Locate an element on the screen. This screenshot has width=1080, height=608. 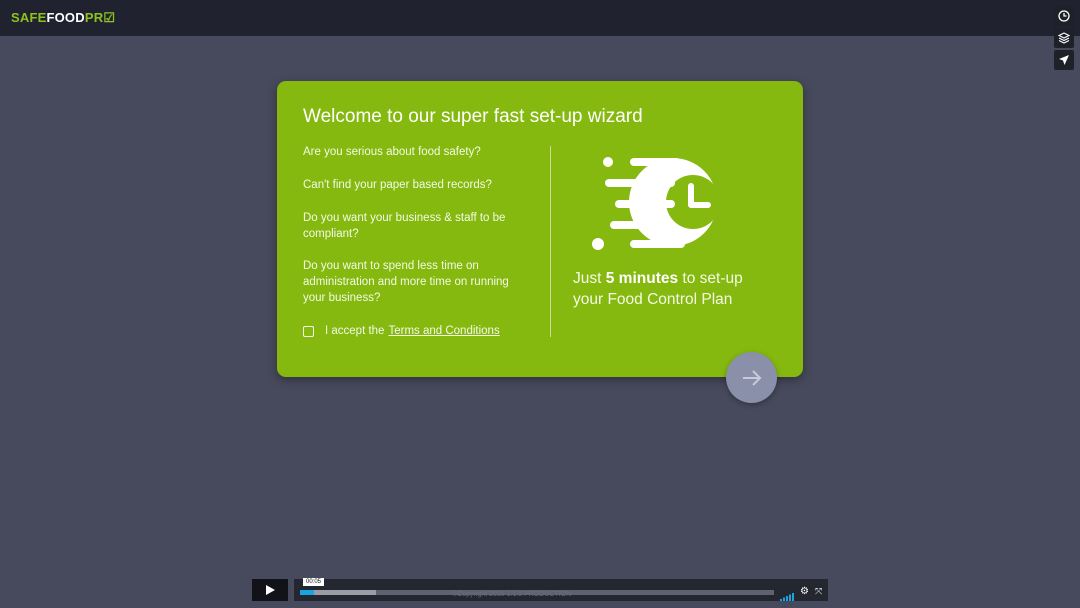
copyright-text: ©Copyright 2018 1.1.5 PRODUCTION is located at coordinates (512, 594).